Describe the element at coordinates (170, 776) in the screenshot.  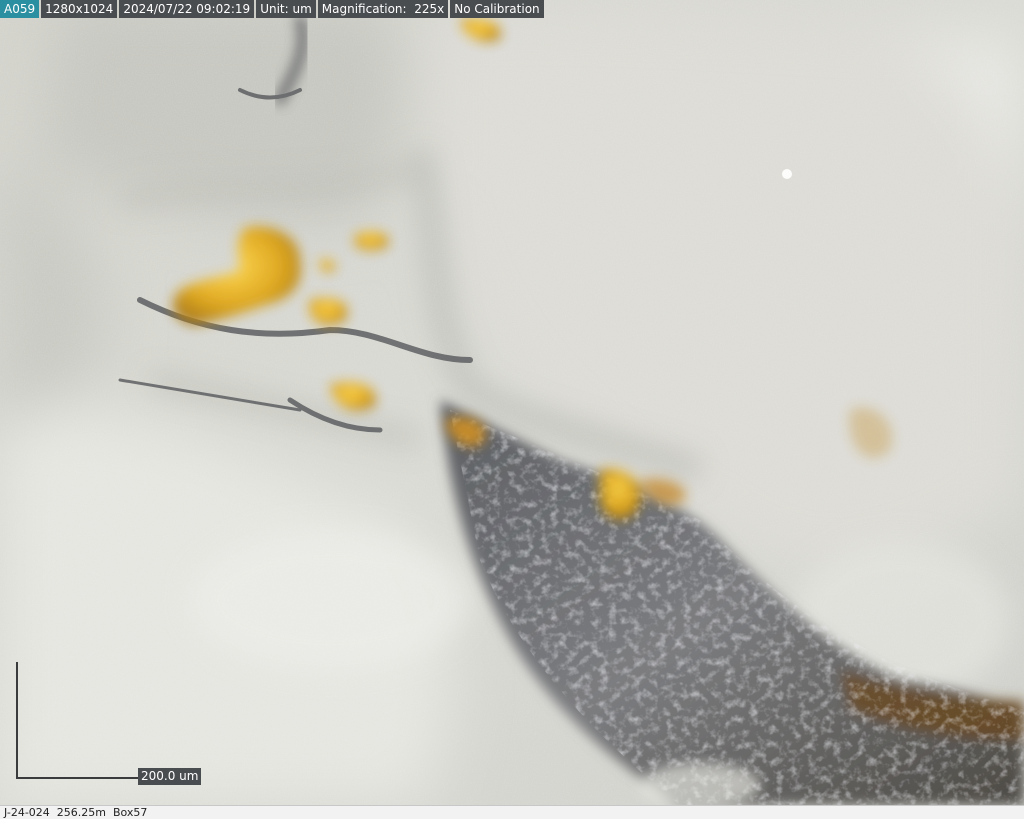
I see `scale-bar-label: 200.0 um` at that location.